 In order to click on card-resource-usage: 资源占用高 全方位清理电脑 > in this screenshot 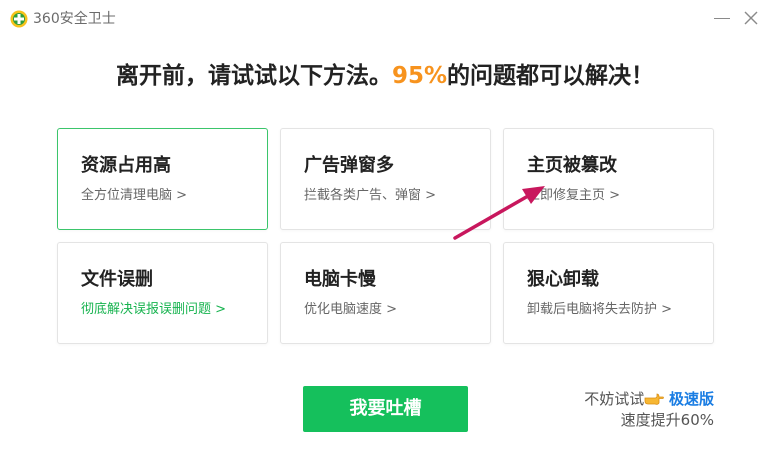, I will do `click(162, 179)`.